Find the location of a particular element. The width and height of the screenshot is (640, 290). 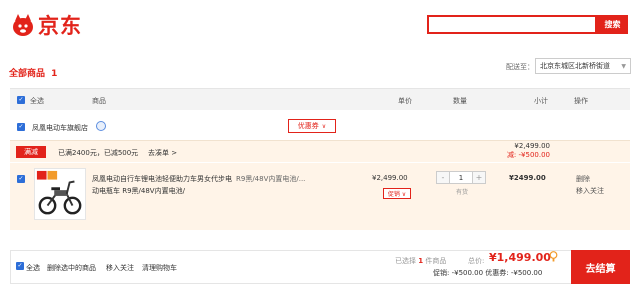

e-bike-image-icon is located at coordinates (59, 192).